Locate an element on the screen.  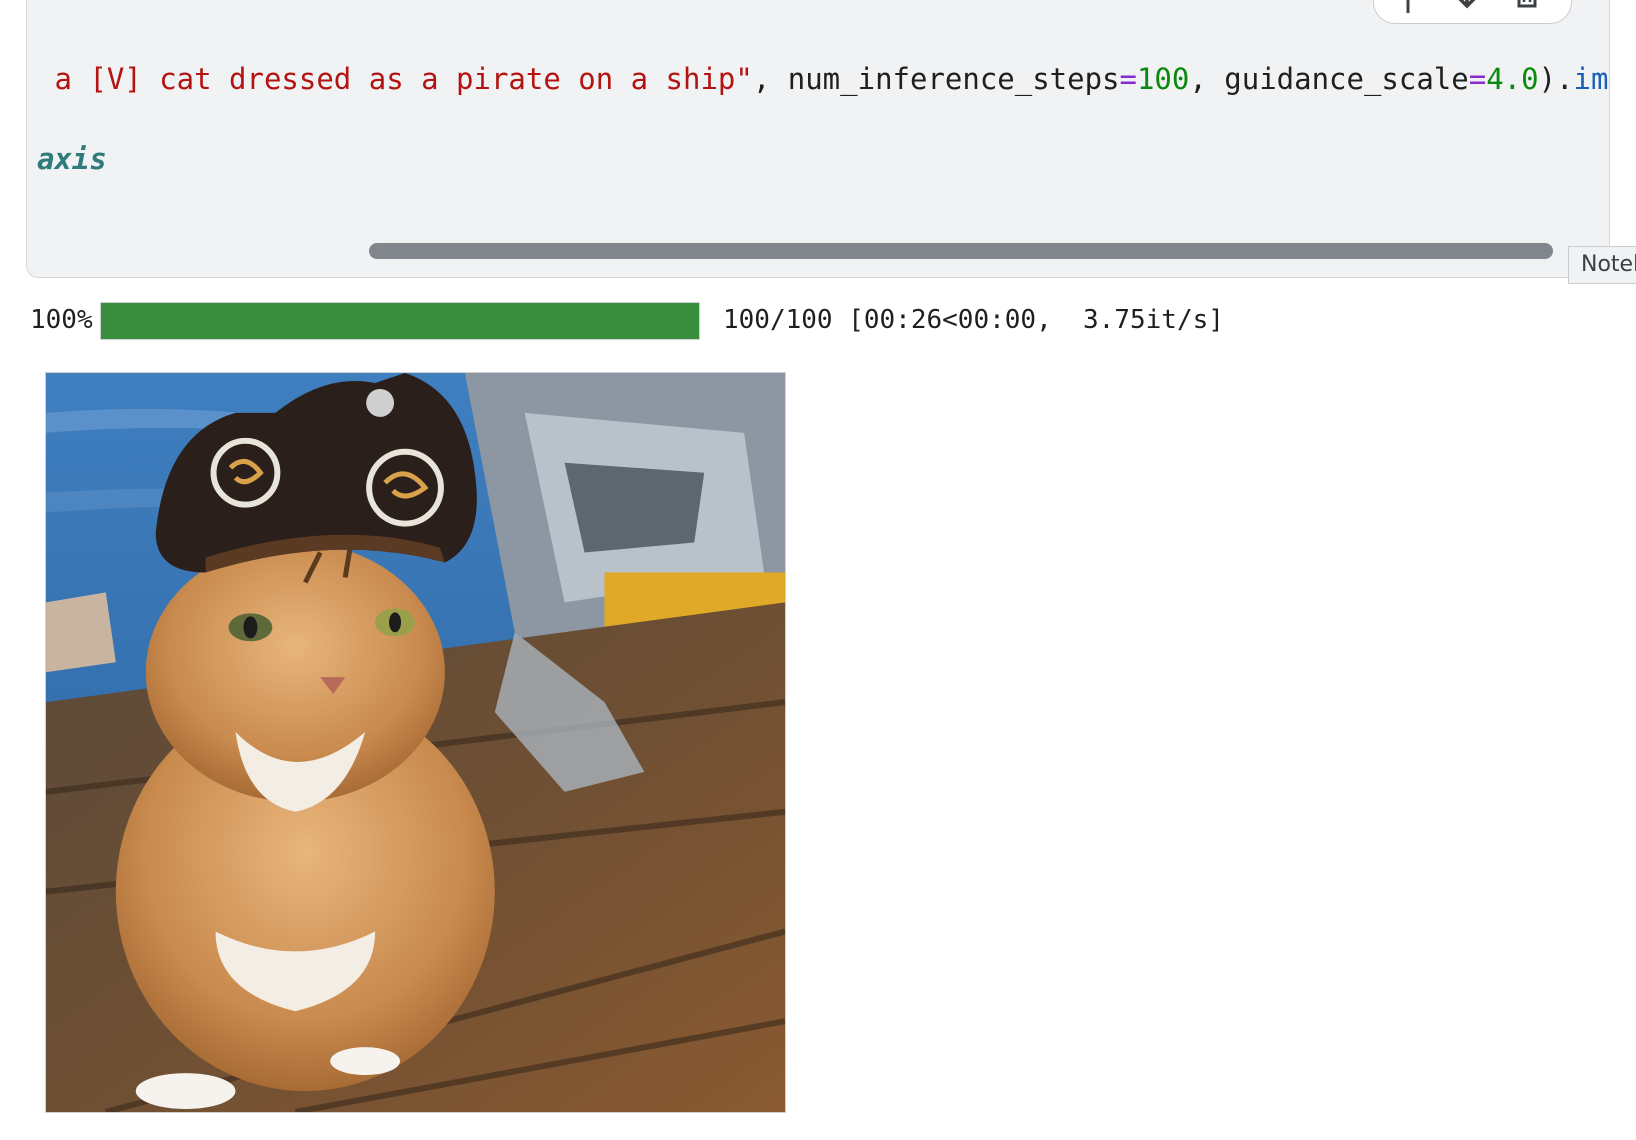
cell-toolbar is located at coordinates (1472, 12).